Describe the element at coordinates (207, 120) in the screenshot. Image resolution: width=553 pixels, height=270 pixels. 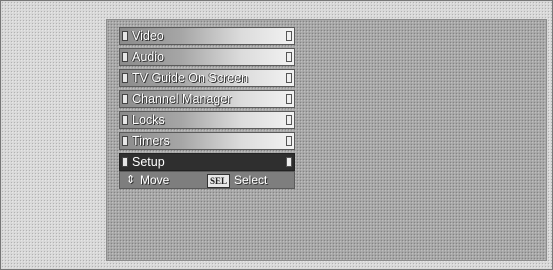
I see `menu-item-locks: Locks` at that location.